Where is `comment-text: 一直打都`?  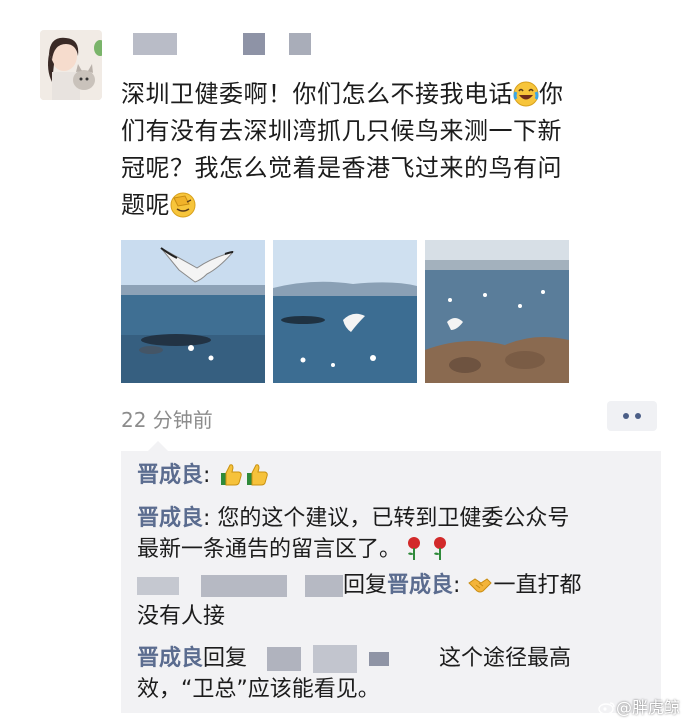
comment-text: 一直打都 is located at coordinates (537, 585).